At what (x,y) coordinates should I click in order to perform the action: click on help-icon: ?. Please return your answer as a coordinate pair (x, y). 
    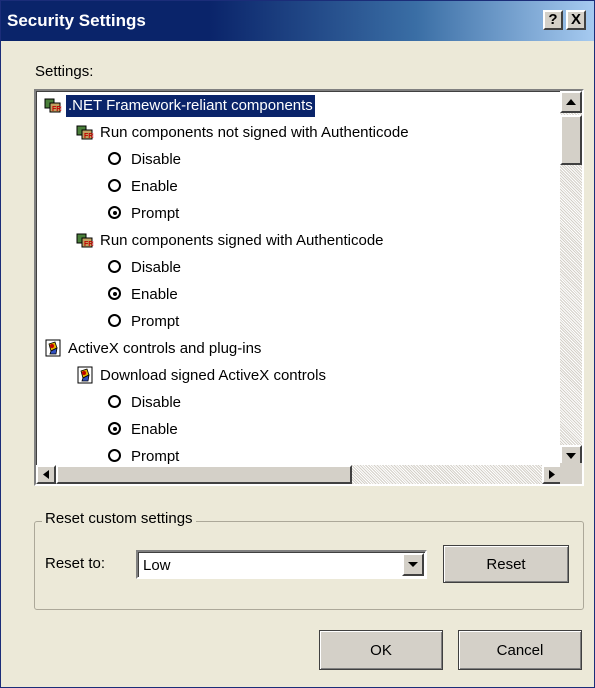
    Looking at the image, I should click on (553, 19).